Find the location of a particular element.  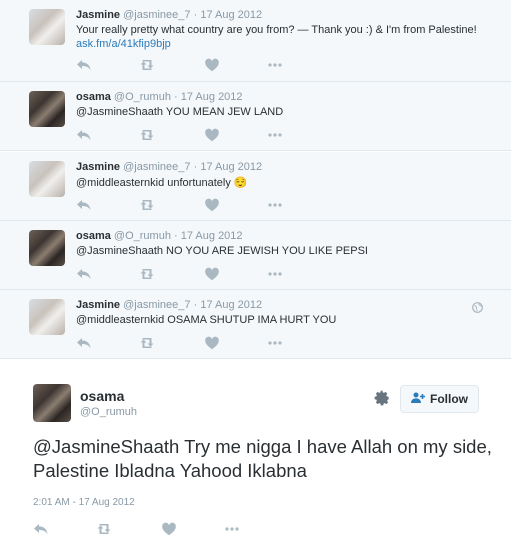

main-tweet-author-name: osama is located at coordinates (102, 396).